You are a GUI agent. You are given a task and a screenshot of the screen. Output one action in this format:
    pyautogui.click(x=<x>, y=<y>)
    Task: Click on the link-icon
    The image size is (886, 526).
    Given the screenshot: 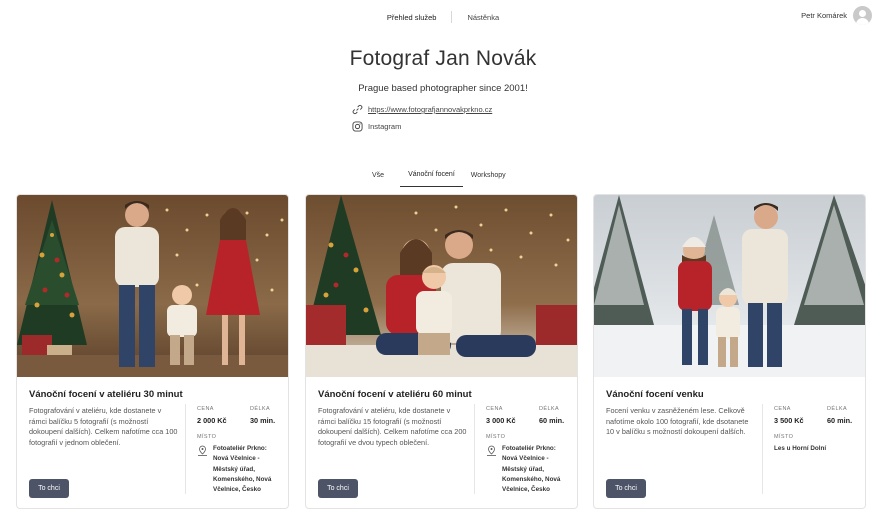 What is the action you would take?
    pyautogui.click(x=357, y=109)
    